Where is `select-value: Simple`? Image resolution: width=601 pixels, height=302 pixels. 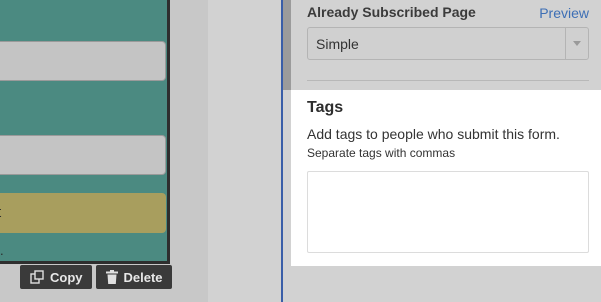 select-value: Simple is located at coordinates (337, 43).